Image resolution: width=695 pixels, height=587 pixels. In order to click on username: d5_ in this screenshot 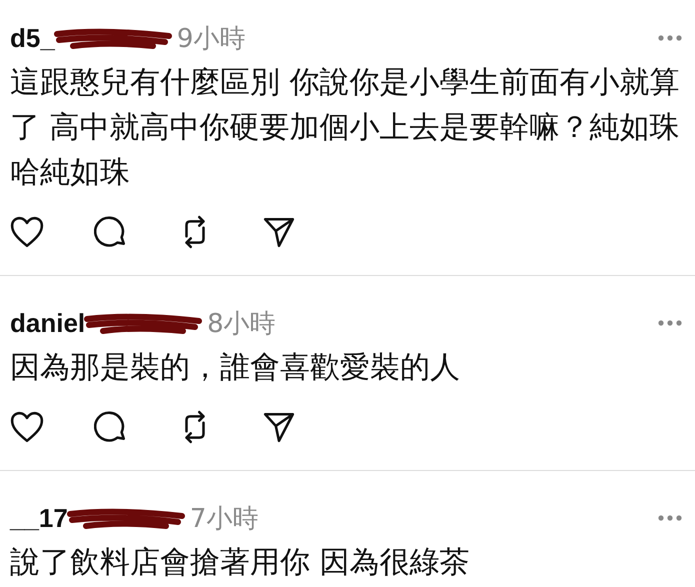, I will do `click(32, 38)`.